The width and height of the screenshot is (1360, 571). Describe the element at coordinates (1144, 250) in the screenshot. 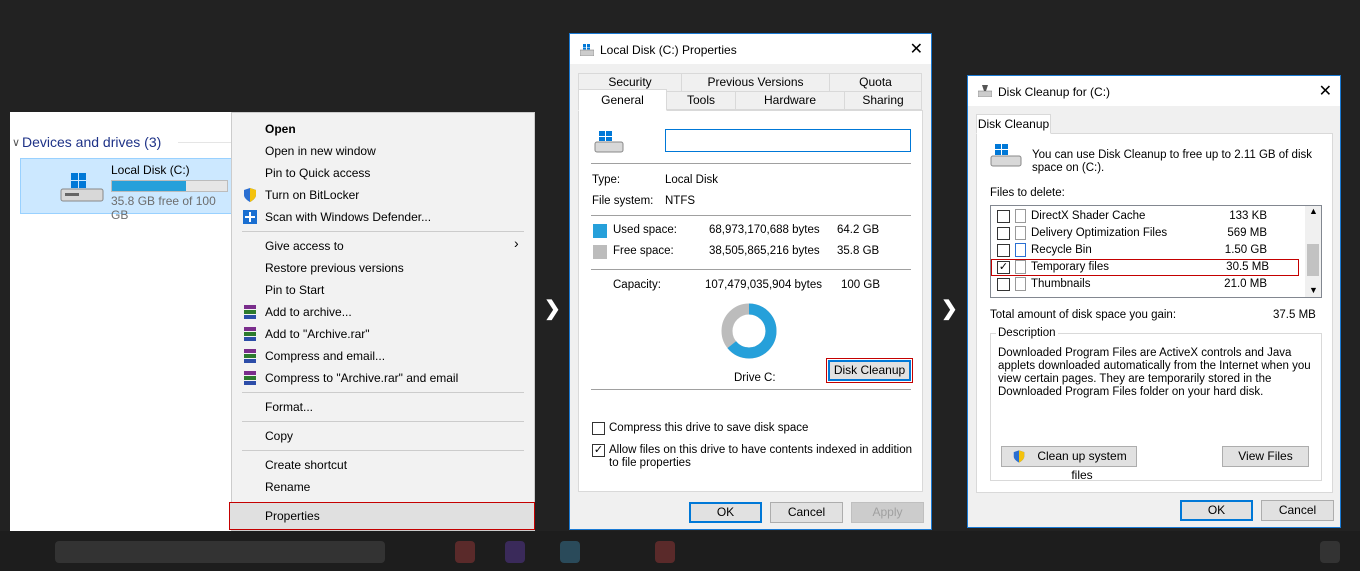

I see `file-row: Recycle Bin 1.50 GB` at that location.